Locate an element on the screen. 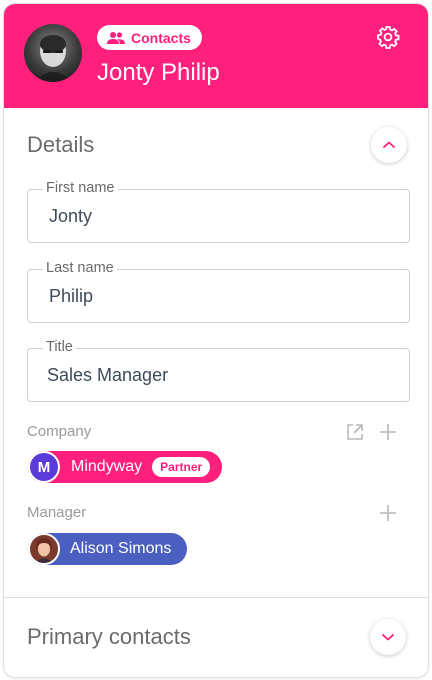 This screenshot has height=680, width=432. company-initial-avatar: M is located at coordinates (44, 467).